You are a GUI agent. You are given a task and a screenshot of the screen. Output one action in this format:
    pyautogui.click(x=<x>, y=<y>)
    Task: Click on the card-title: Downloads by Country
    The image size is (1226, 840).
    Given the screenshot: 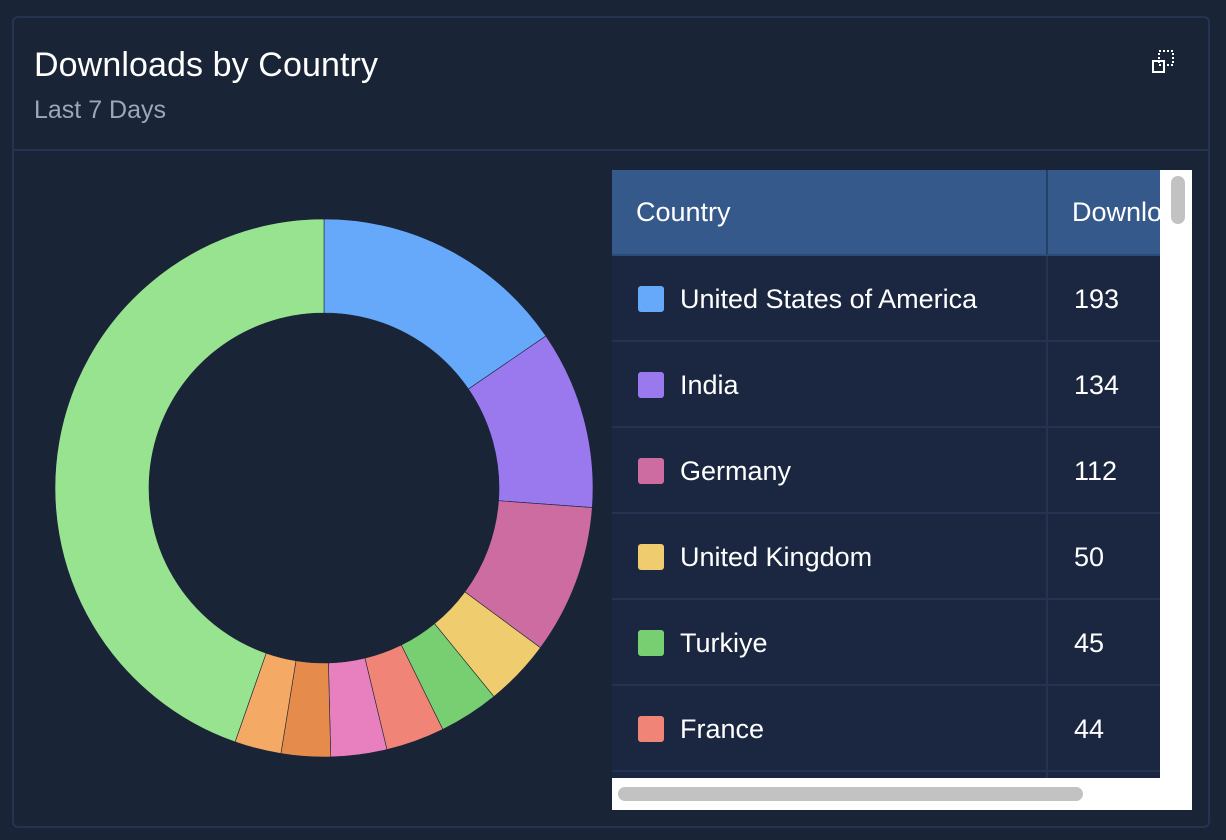 What is the action you would take?
    pyautogui.click(x=206, y=65)
    